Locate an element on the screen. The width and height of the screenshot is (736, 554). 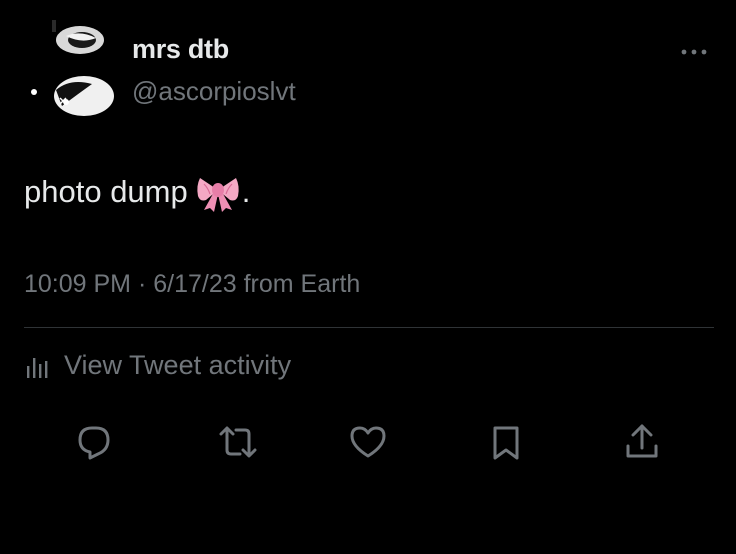
view-tweet-activity-label: View Tweet activity is located at coordinates (178, 365).